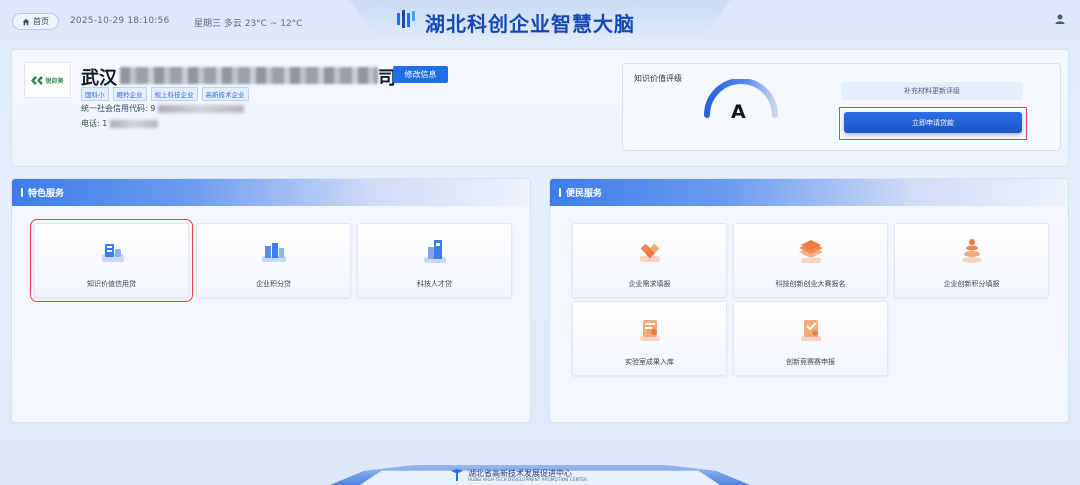  I want to click on redacted-phone, so click(134, 123).